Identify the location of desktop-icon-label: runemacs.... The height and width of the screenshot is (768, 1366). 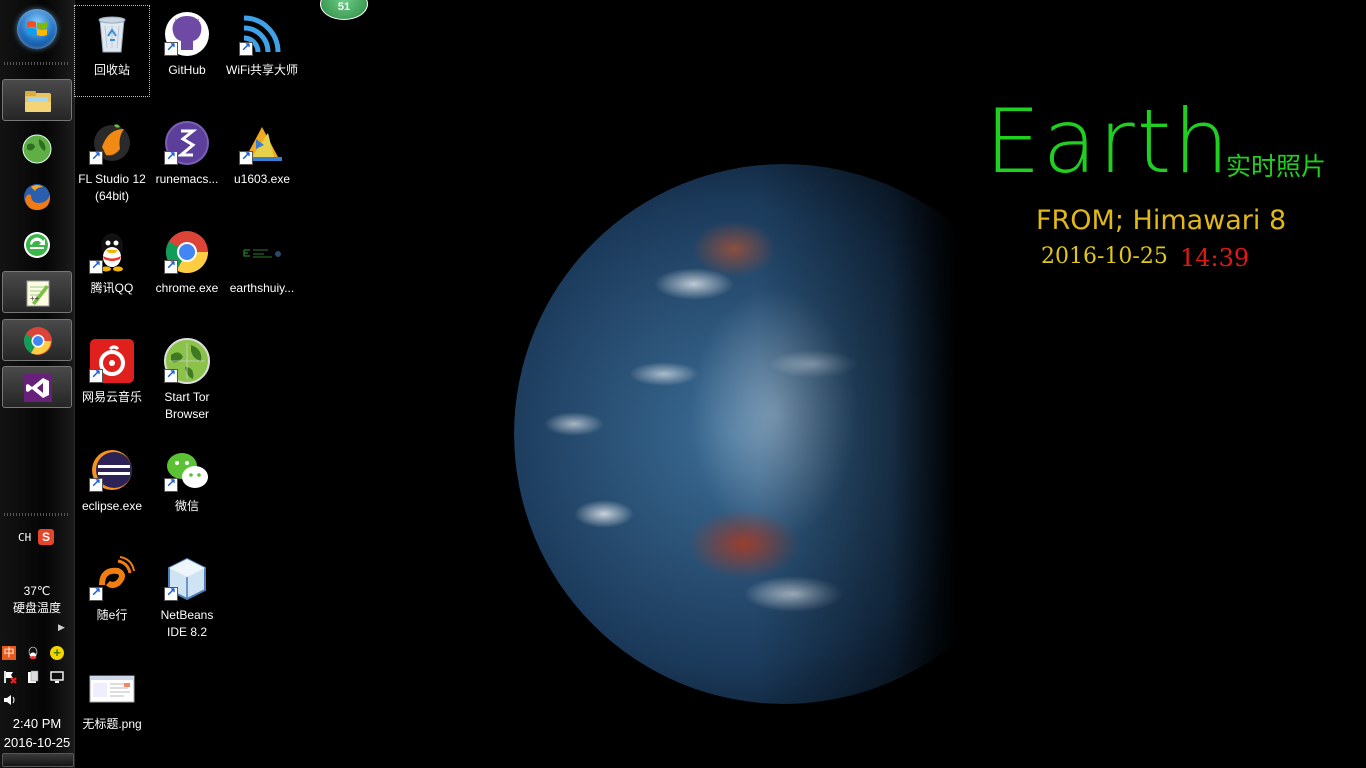
(187, 179).